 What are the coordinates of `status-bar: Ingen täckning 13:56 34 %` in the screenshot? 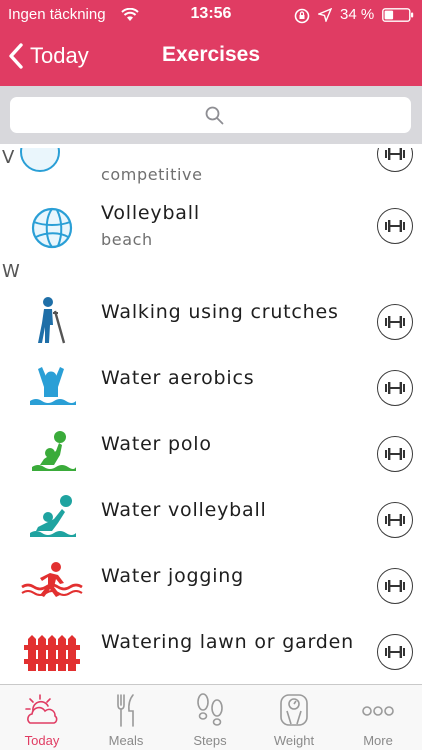 It's located at (211, 15).